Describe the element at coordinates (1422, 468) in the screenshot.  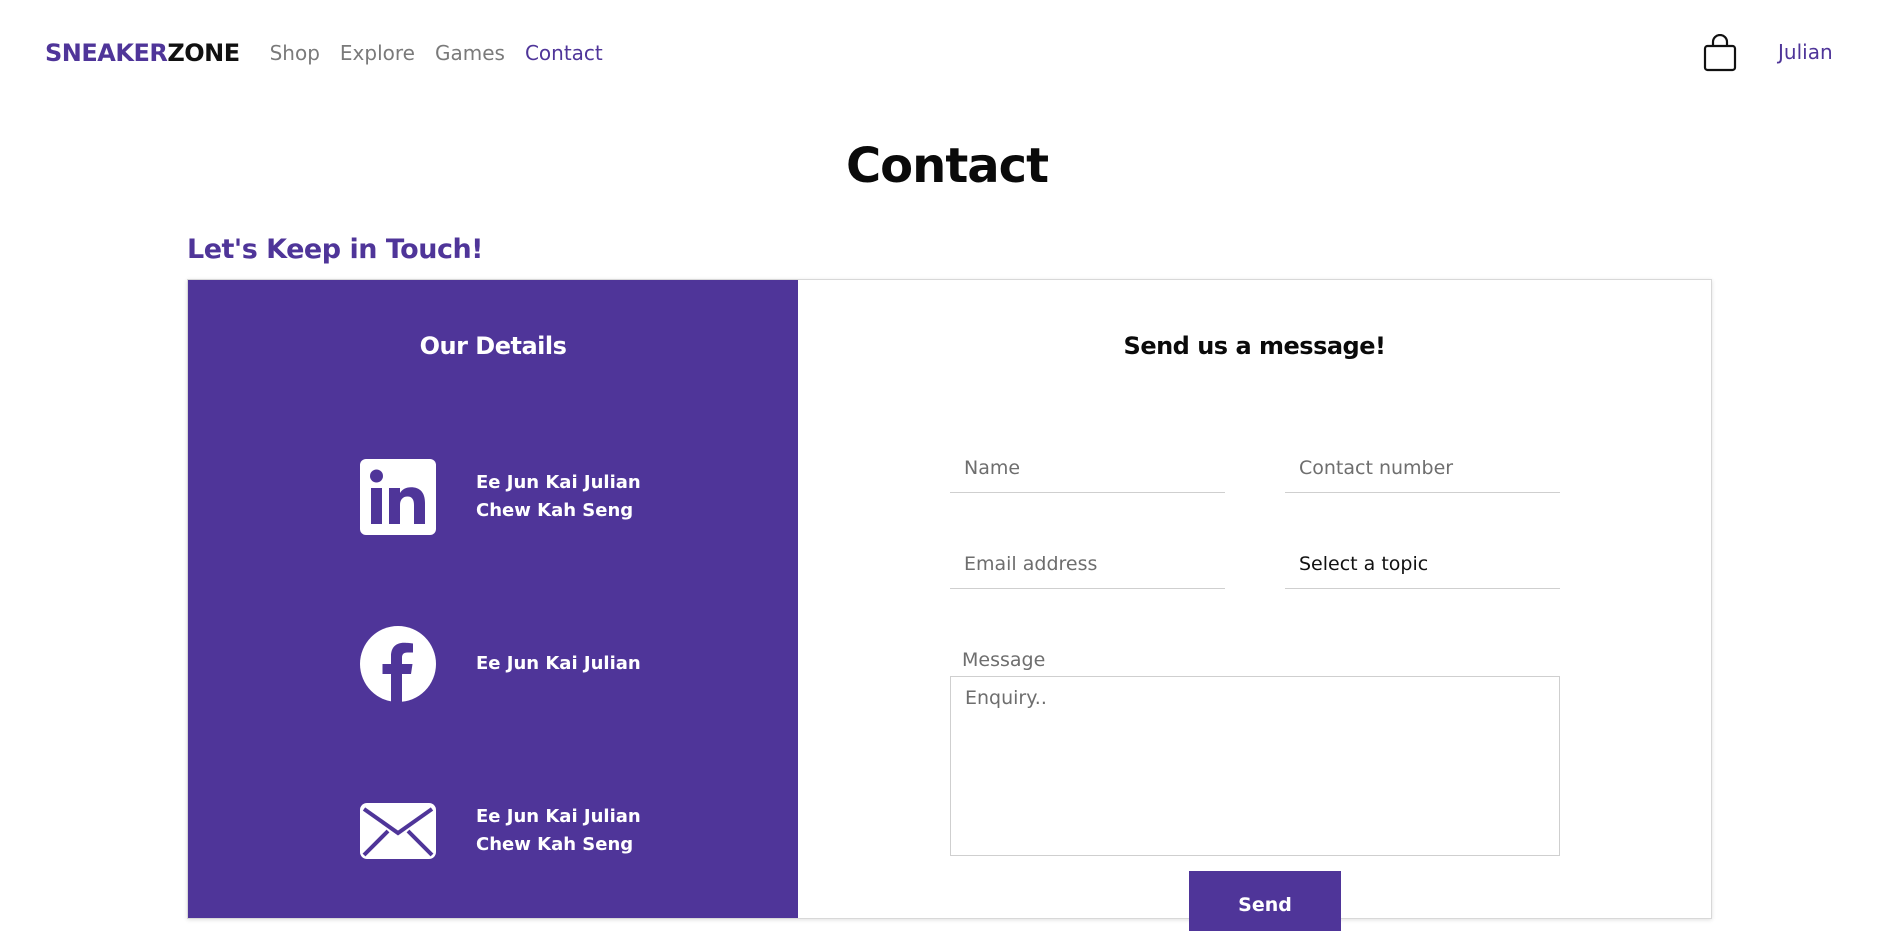
I see `contact-number-input` at that location.